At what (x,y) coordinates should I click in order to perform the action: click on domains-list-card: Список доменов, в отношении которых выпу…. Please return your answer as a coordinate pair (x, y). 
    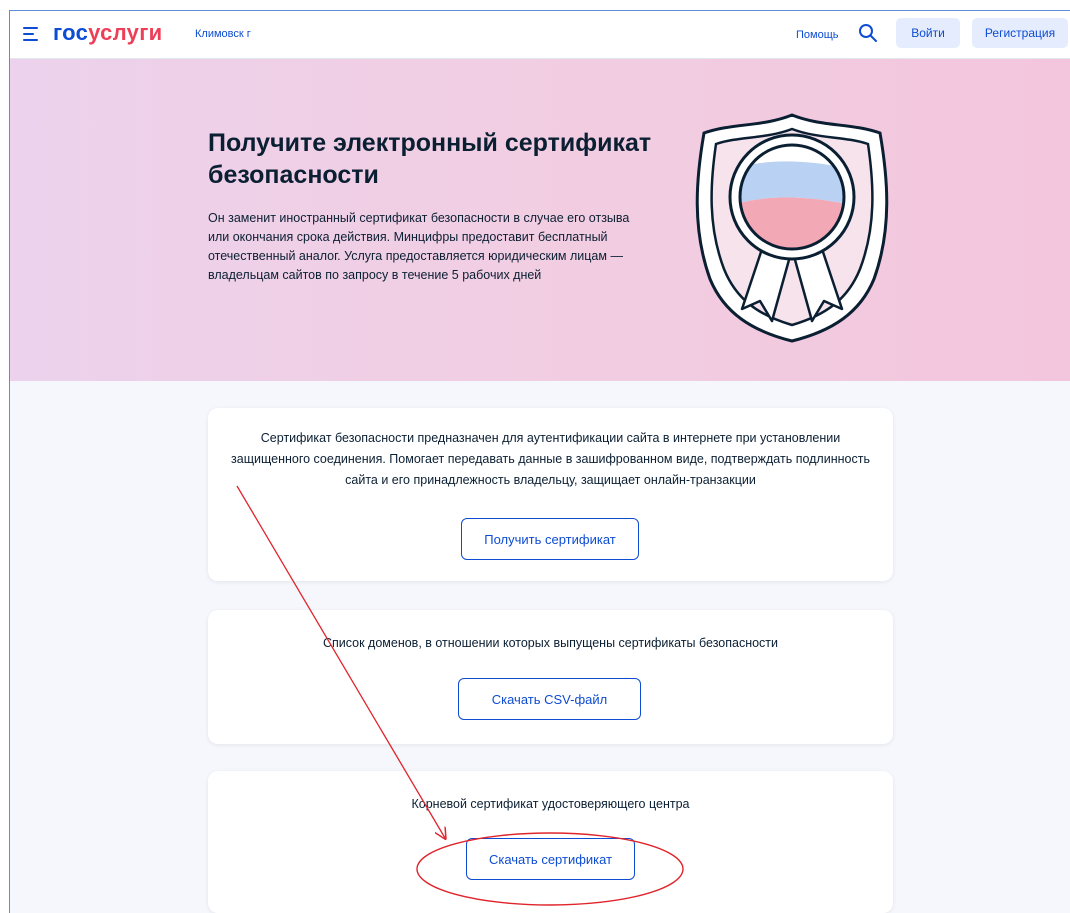
    Looking at the image, I should click on (550, 677).